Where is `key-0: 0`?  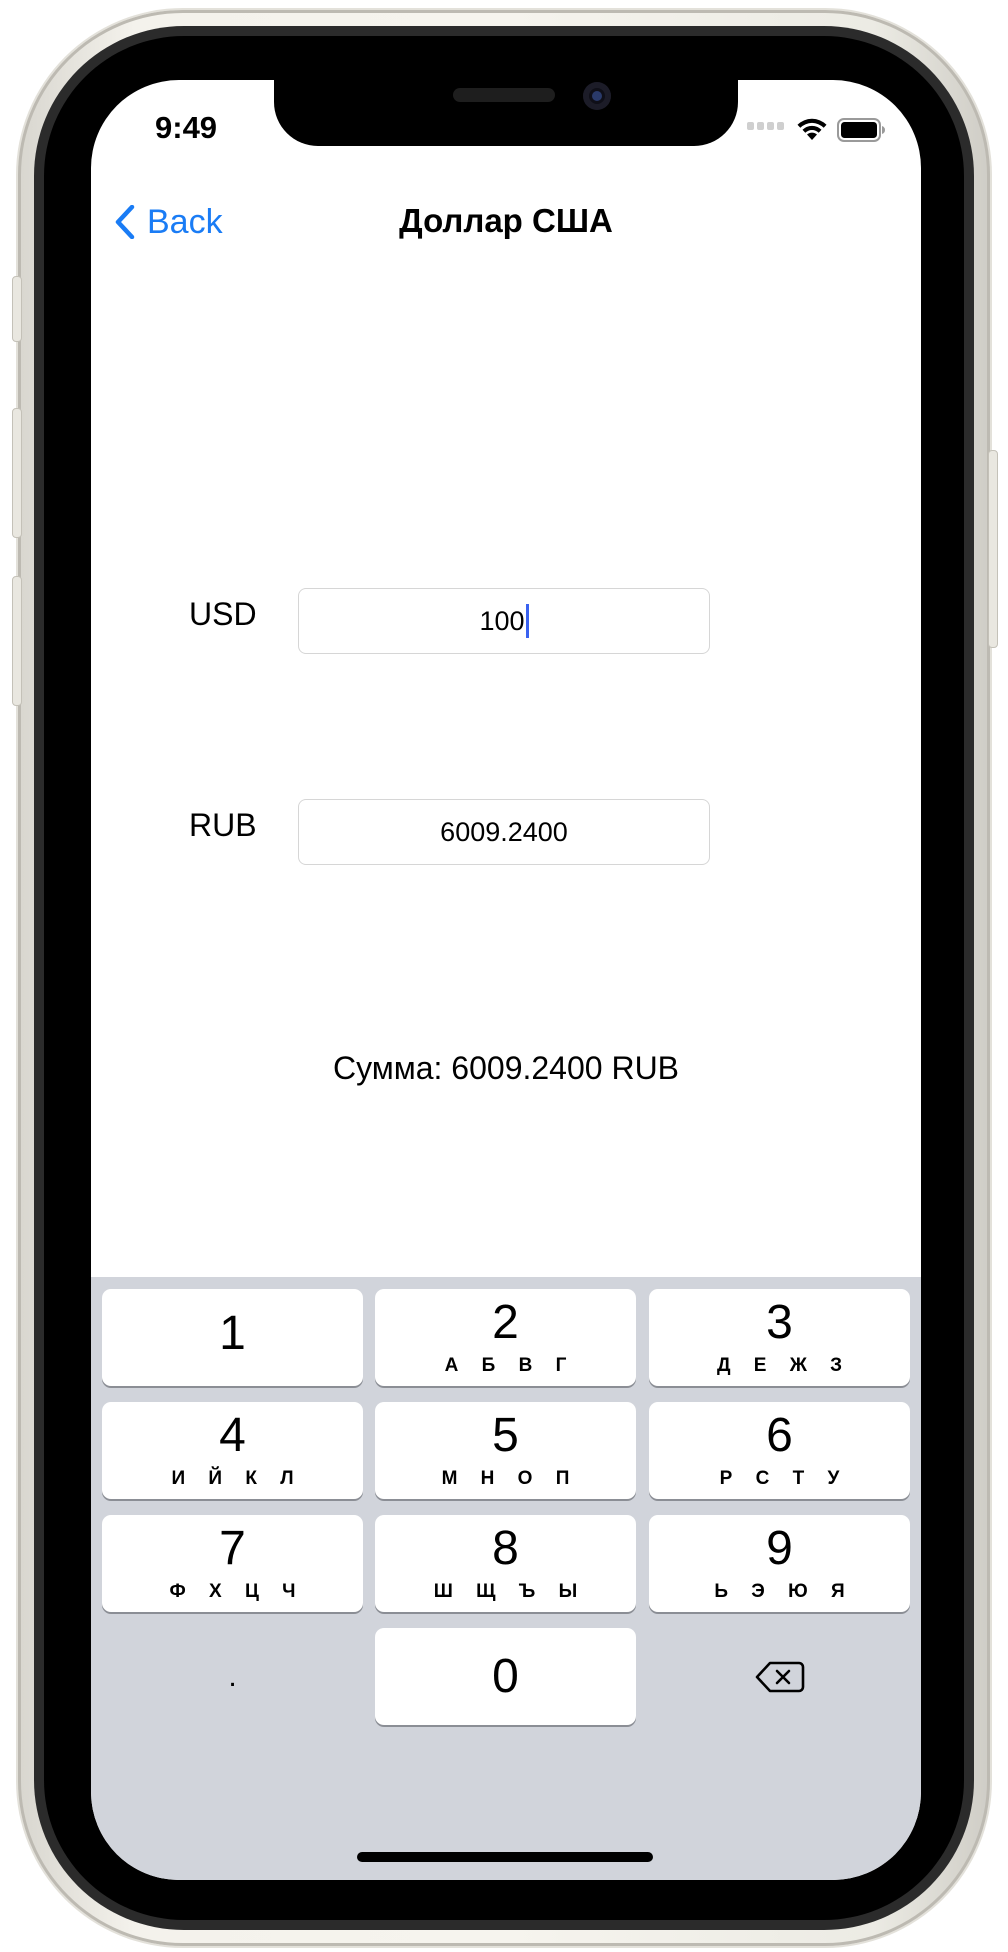
key-0: 0 is located at coordinates (505, 1676).